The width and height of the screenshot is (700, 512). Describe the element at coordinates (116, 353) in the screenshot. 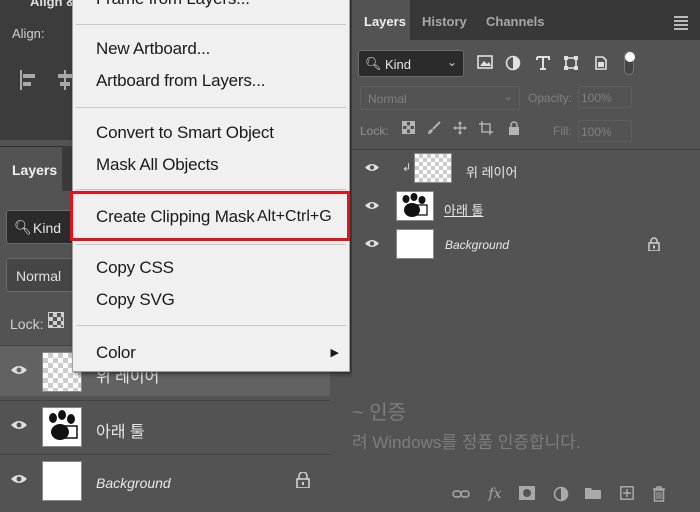

I see `menu-item-color: Color` at that location.